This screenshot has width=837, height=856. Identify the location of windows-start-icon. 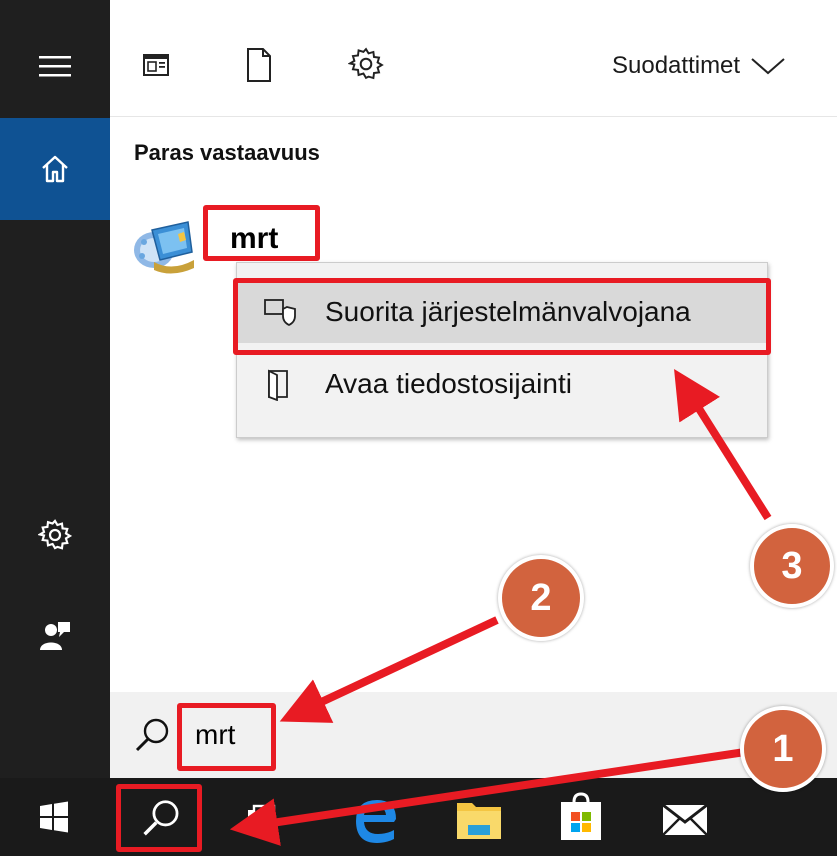
(54, 817).